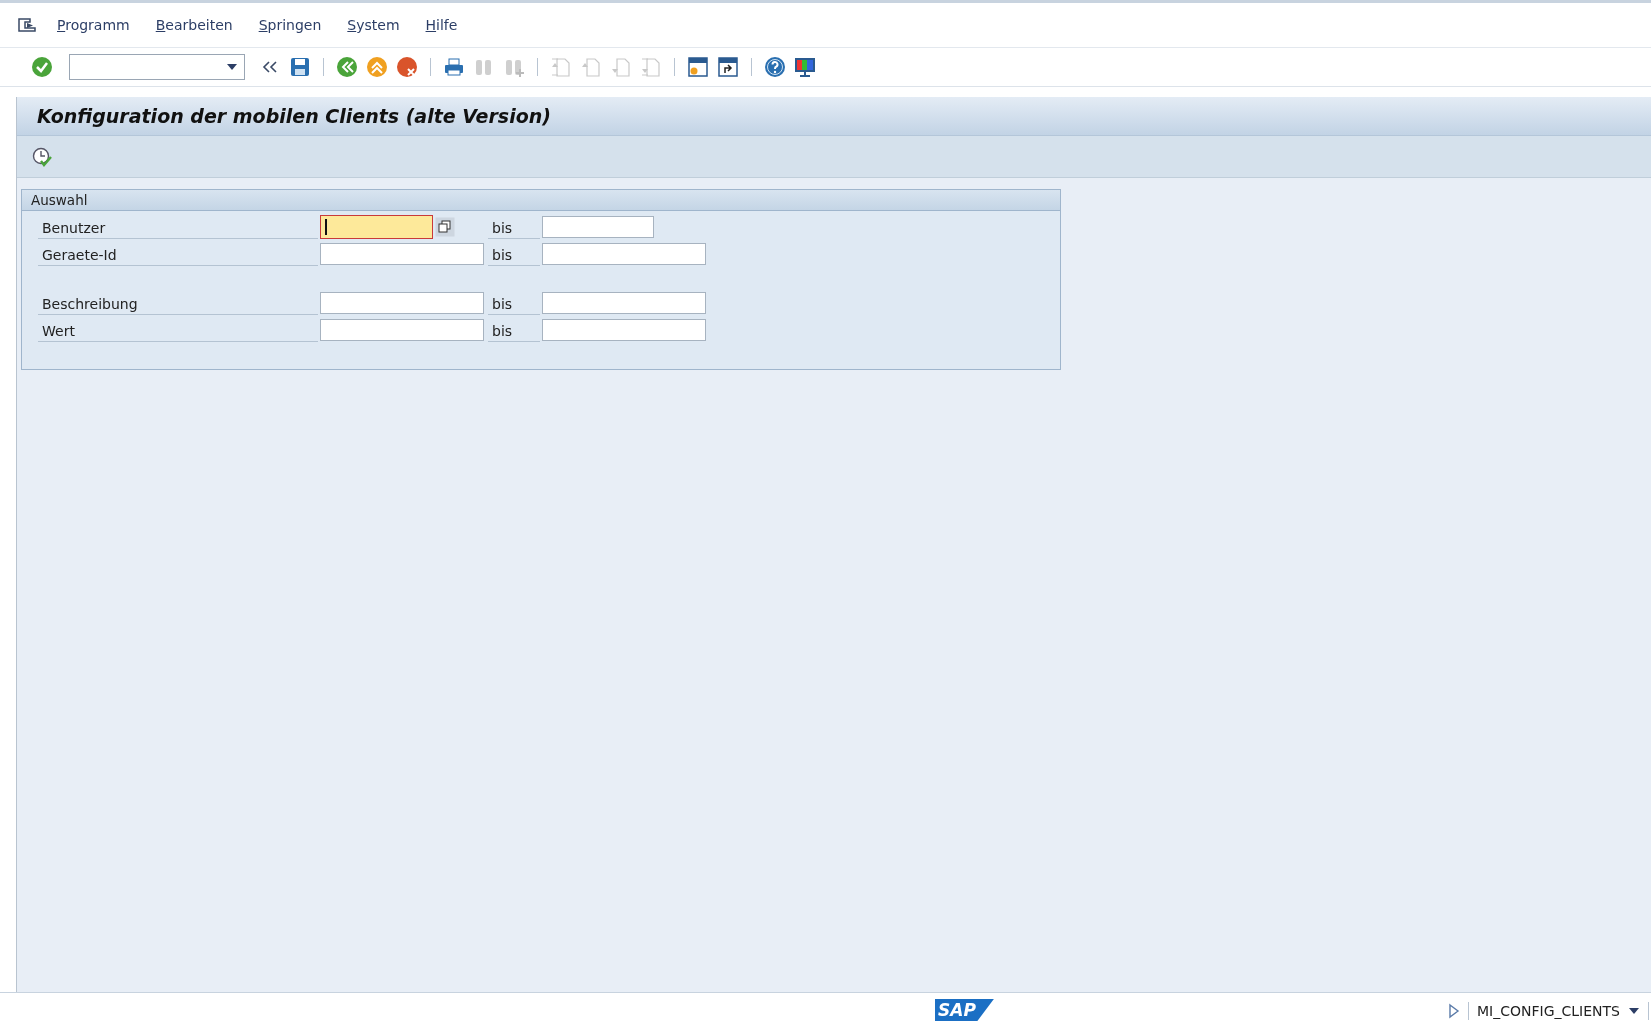  What do you see at coordinates (441, 25) in the screenshot?
I see `menu-item: Hilfe` at bounding box center [441, 25].